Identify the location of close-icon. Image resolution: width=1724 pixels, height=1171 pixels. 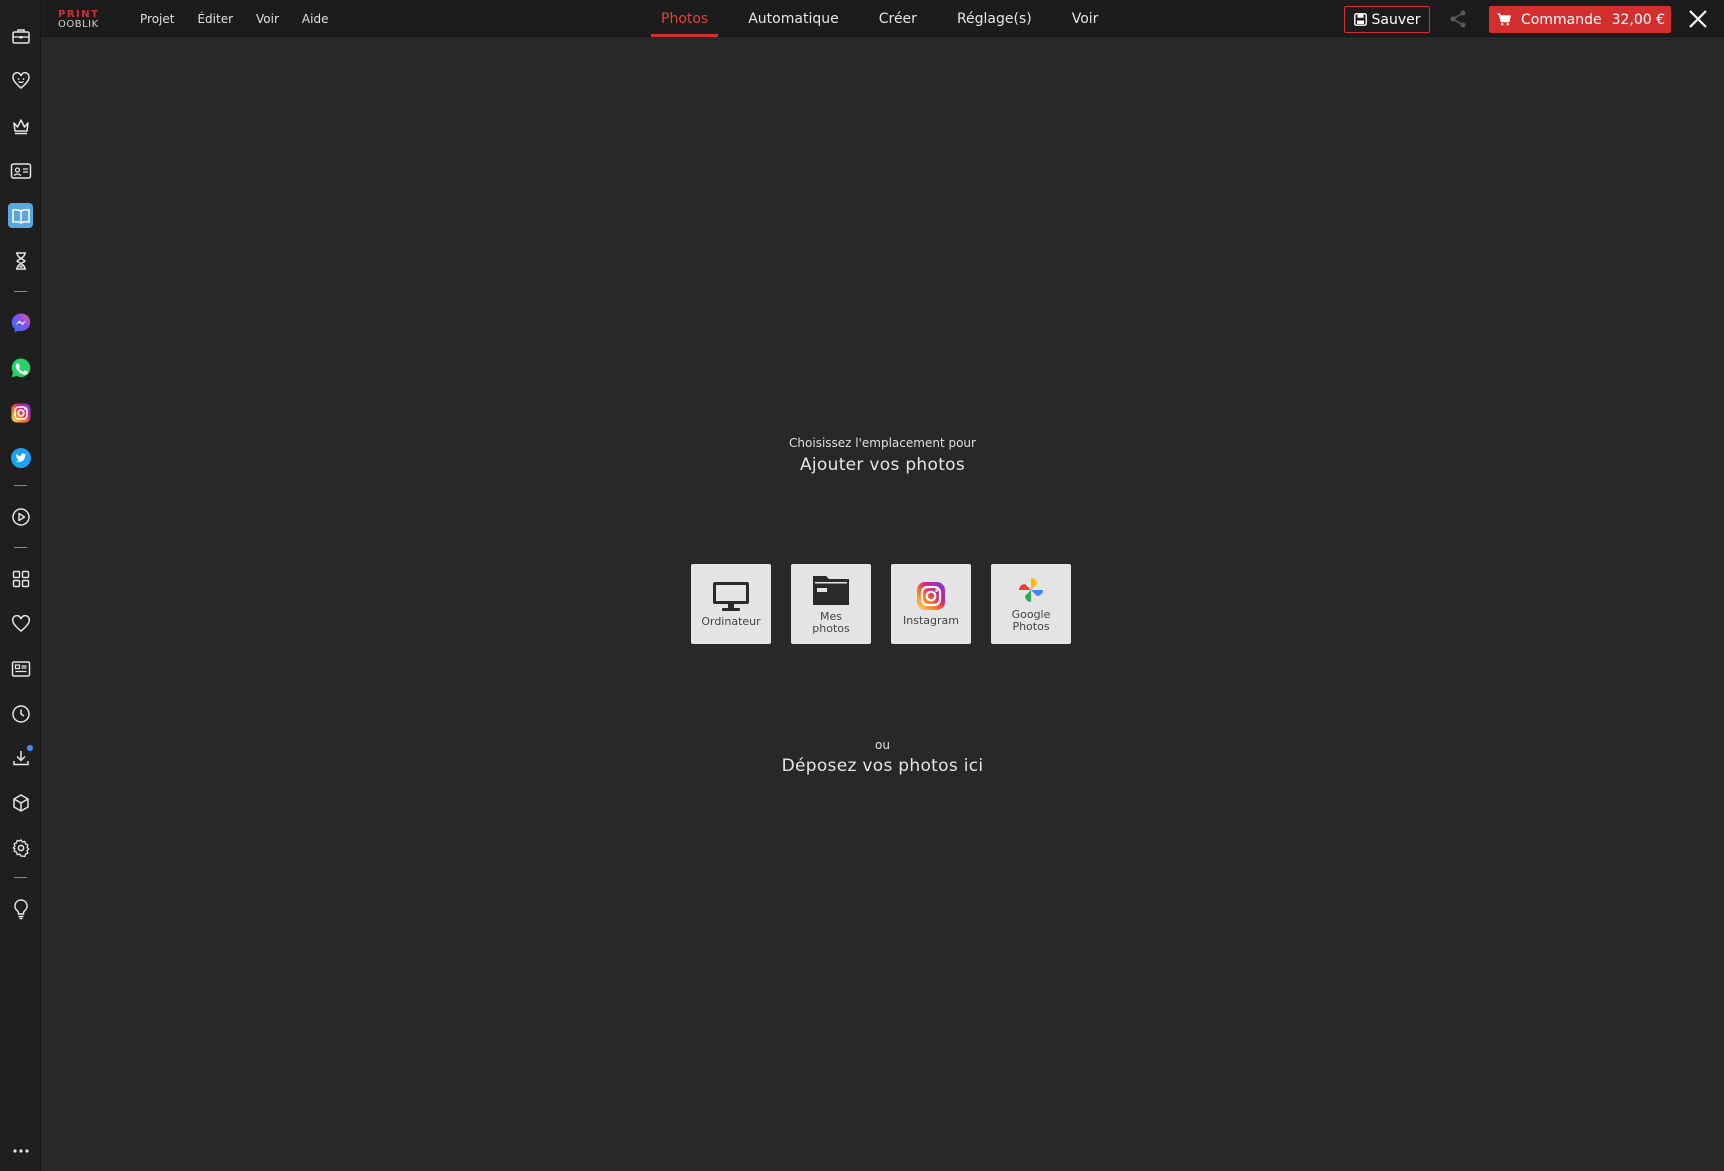
(1698, 19).